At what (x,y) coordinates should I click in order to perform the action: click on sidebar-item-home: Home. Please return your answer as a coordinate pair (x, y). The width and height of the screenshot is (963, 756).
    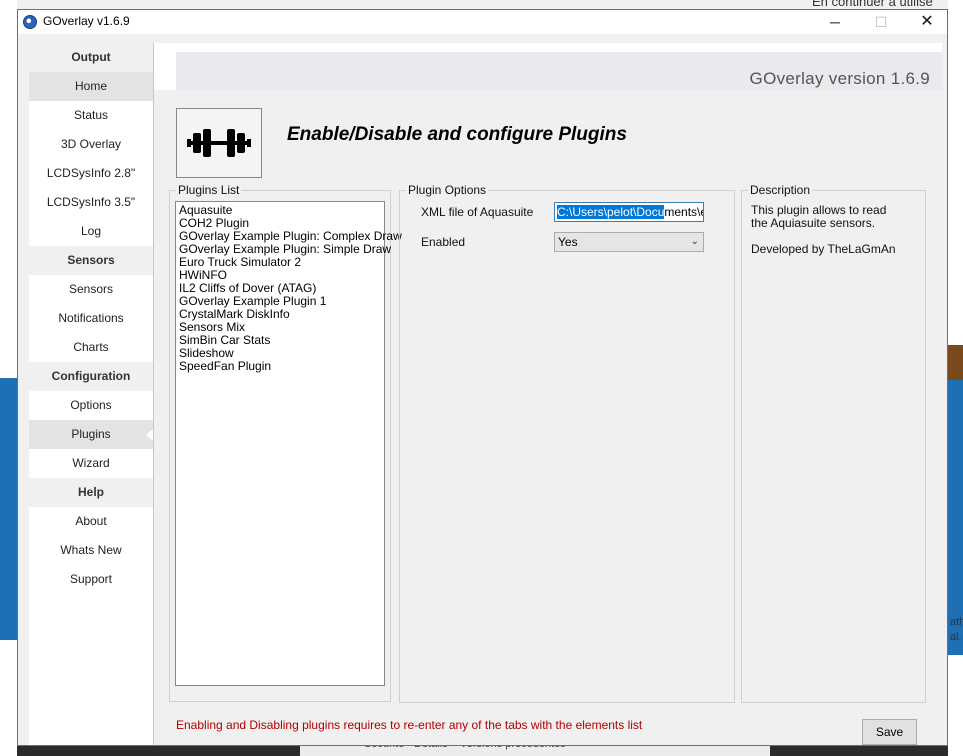
    Looking at the image, I should click on (91, 86).